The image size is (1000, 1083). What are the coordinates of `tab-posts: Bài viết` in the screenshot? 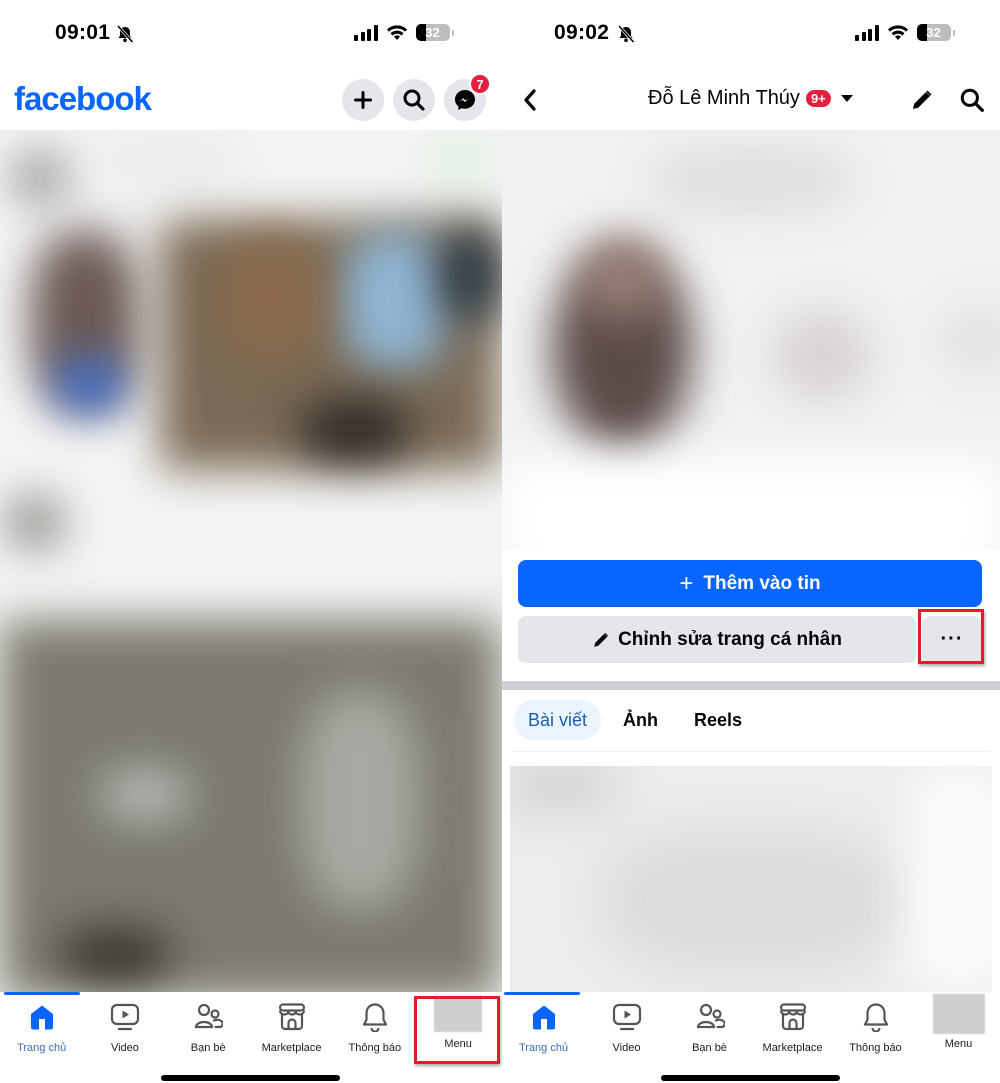 It's located at (558, 720).